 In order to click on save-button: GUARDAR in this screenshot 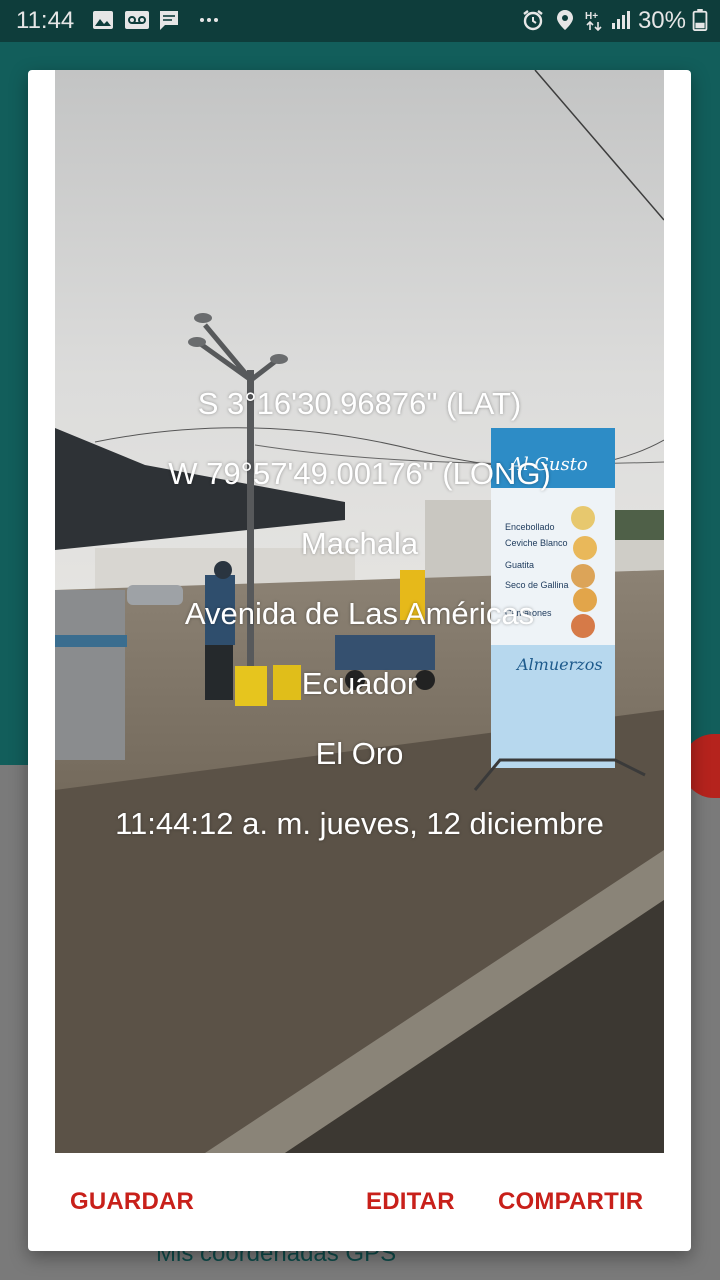, I will do `click(132, 1202)`.